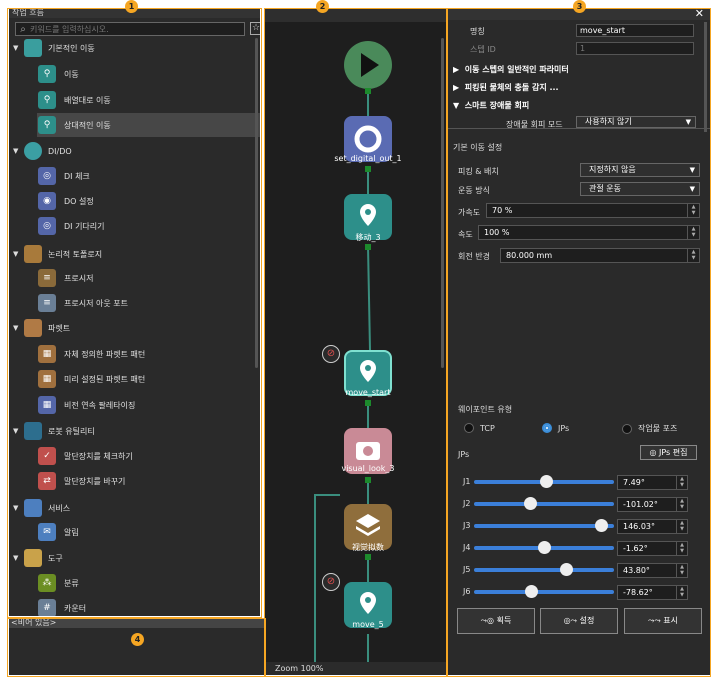  I want to click on badge-3: 3, so click(579, 6).